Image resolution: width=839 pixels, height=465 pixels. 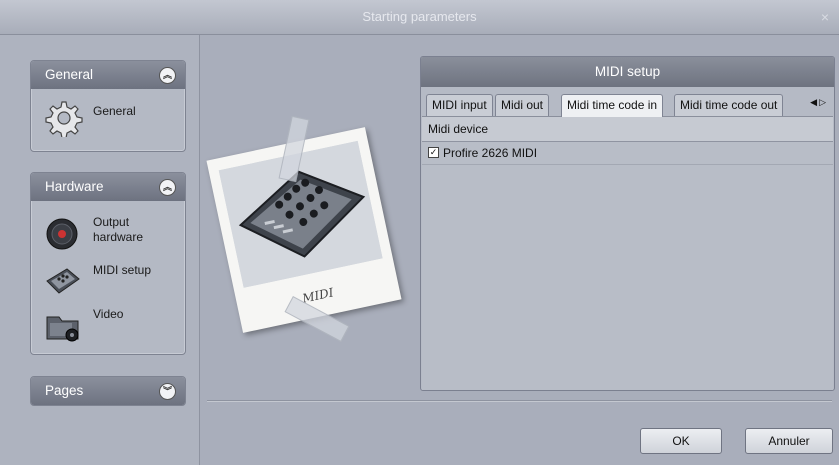 What do you see at coordinates (69, 74) in the screenshot?
I see `general-group-title: General` at bounding box center [69, 74].